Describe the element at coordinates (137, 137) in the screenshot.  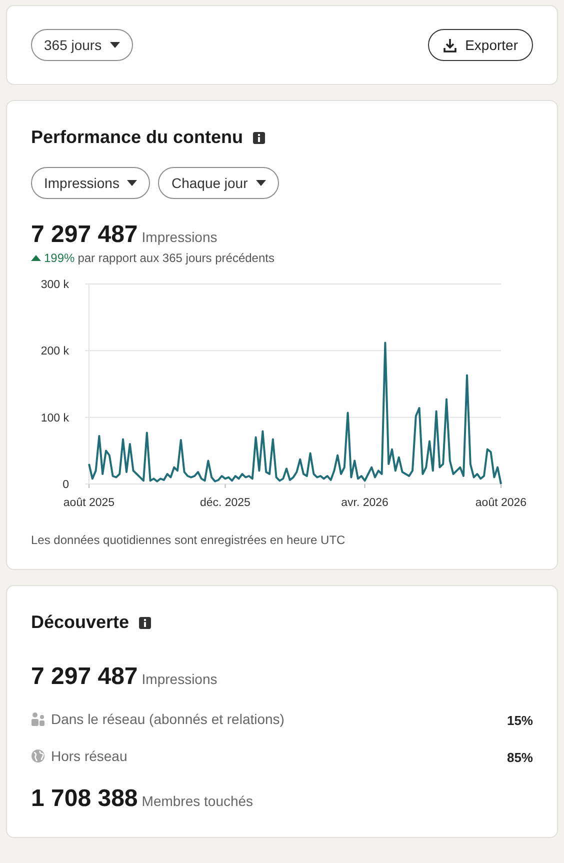
I see `section-title: Performance du contenu` at that location.